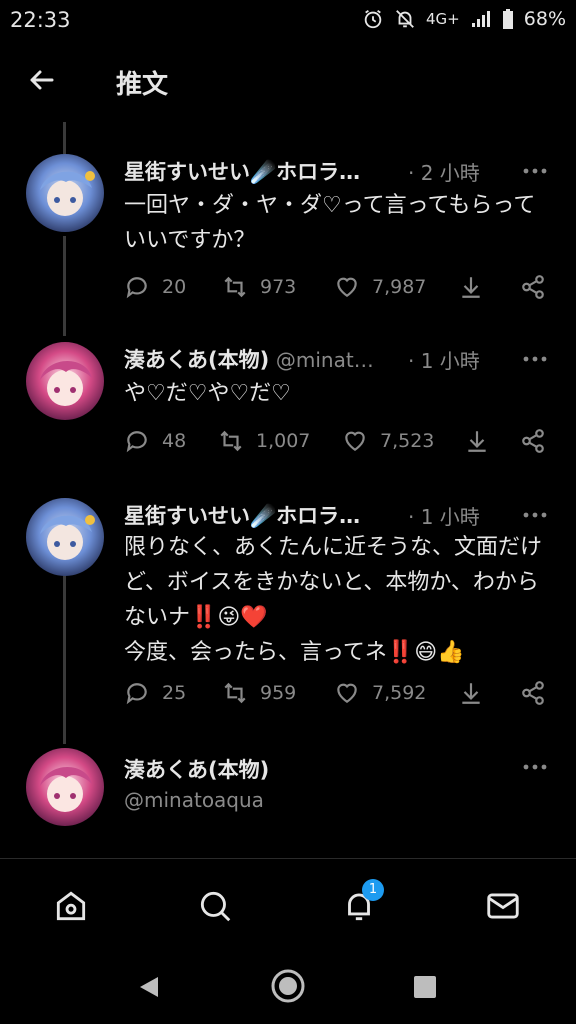 This screenshot has height=1024, width=576. I want to click on tweet-text: や♡だ♡や♡だ♡, so click(207, 393).